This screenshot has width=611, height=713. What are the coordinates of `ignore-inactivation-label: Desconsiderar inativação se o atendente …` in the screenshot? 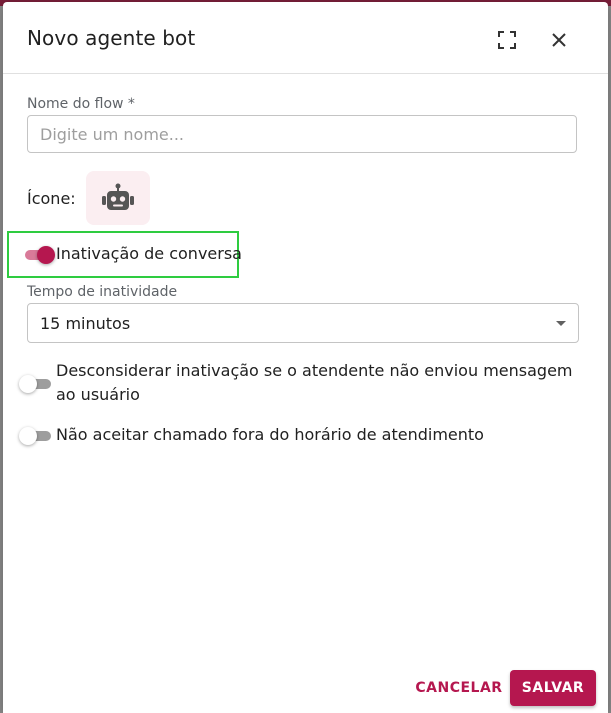 It's located at (314, 382).